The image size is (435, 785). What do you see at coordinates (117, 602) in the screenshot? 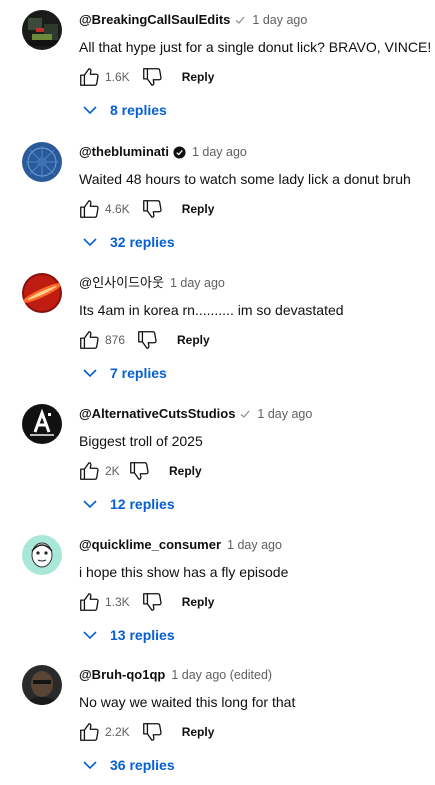
I see `like-count: 1.3K` at bounding box center [117, 602].